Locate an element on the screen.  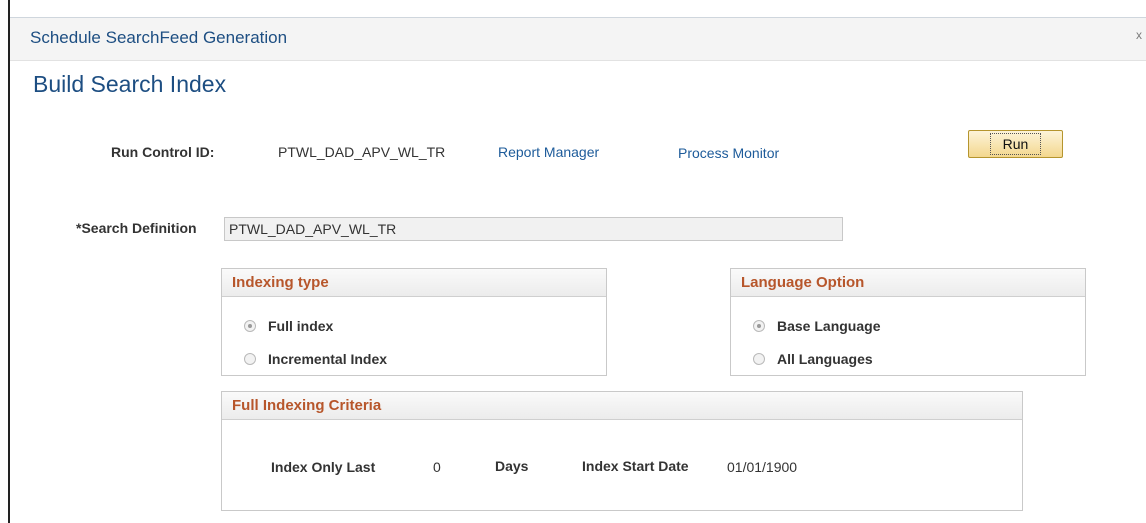
index-start-date-value: 01/01/1900 is located at coordinates (762, 467).